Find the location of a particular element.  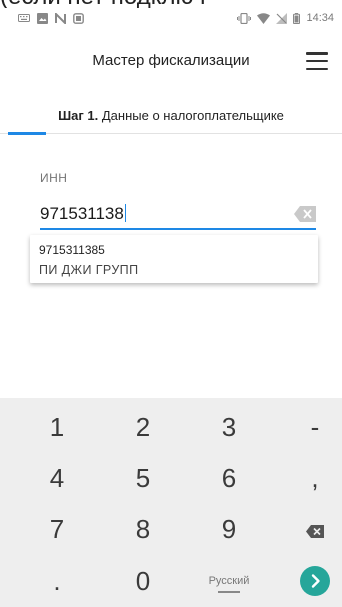

inn-input-value: 971531138 is located at coordinates (83, 214).